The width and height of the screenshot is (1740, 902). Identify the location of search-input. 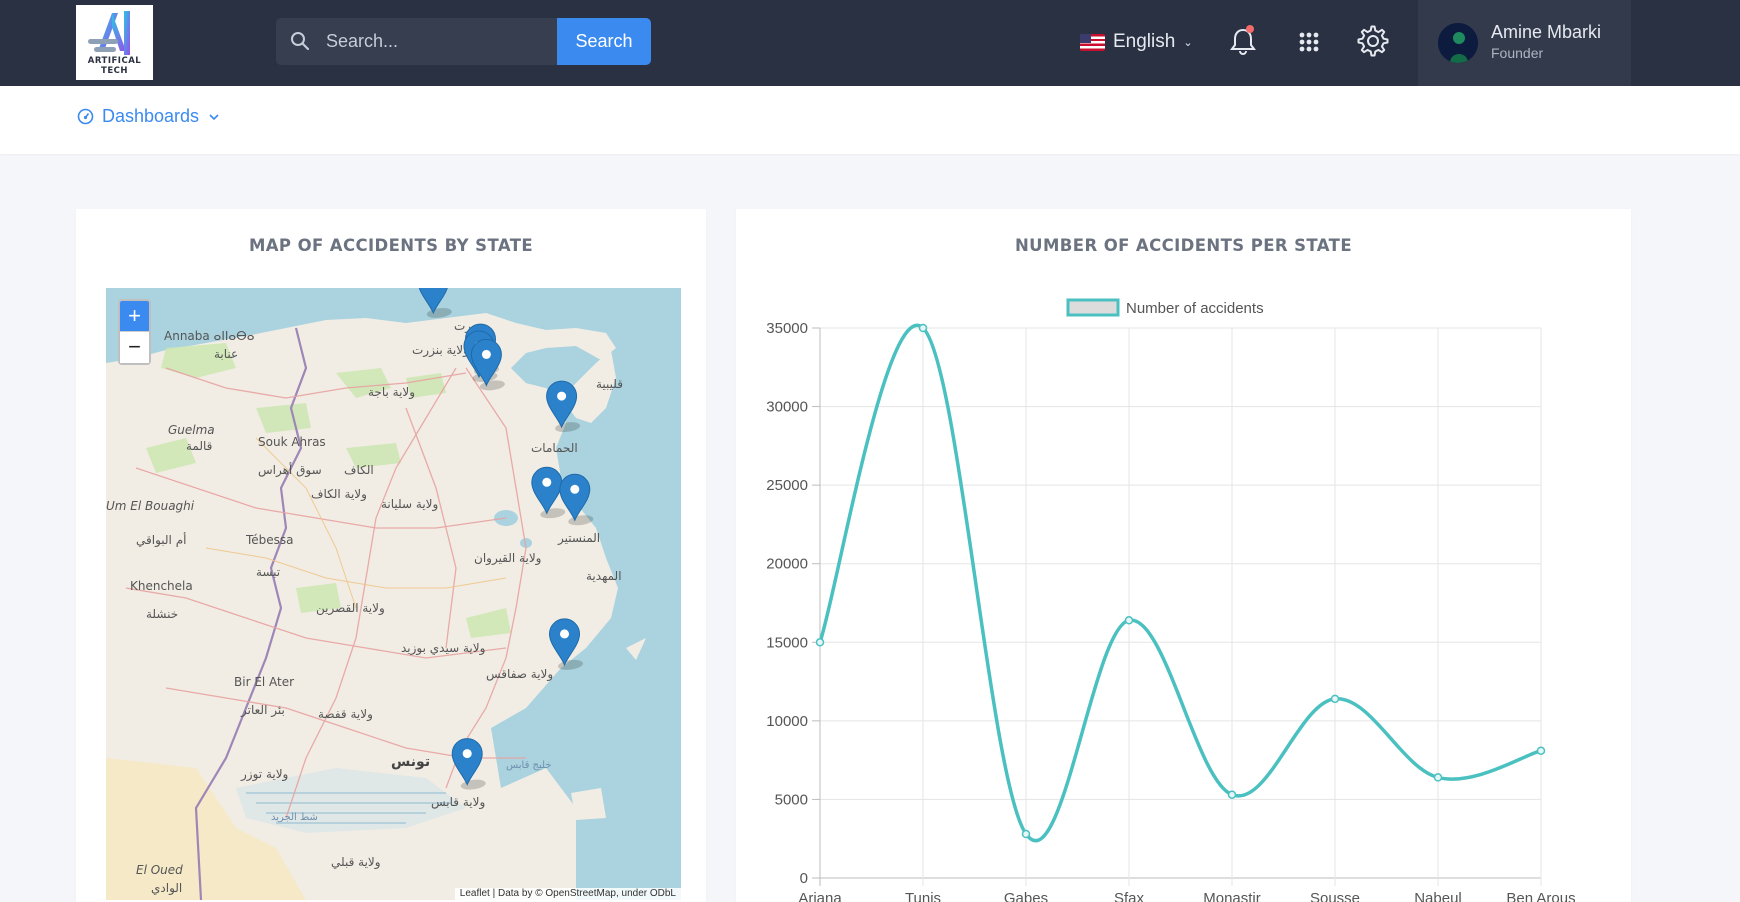
(440, 41).